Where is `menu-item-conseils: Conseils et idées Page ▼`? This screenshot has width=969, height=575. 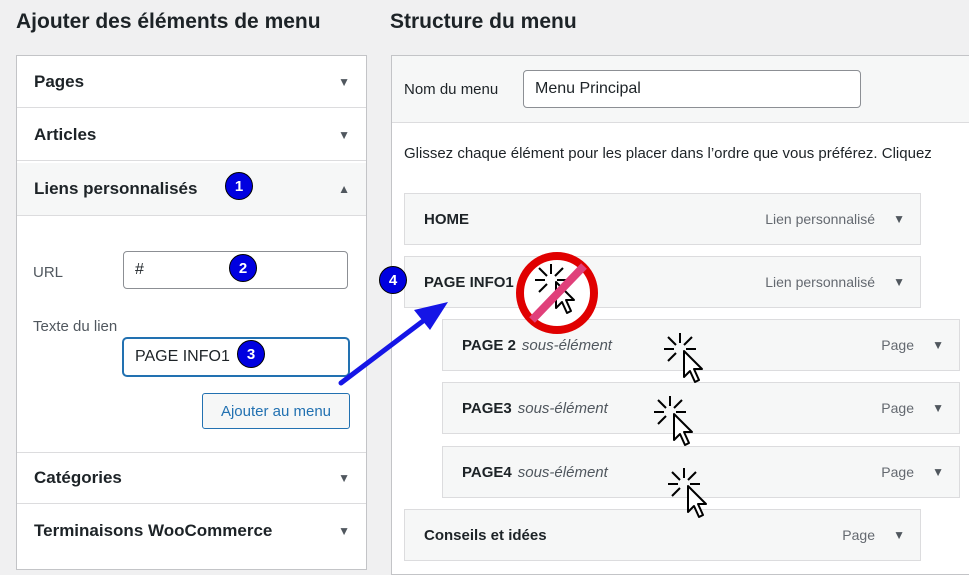
menu-item-conseils: Conseils et idées Page ▼ is located at coordinates (662, 535).